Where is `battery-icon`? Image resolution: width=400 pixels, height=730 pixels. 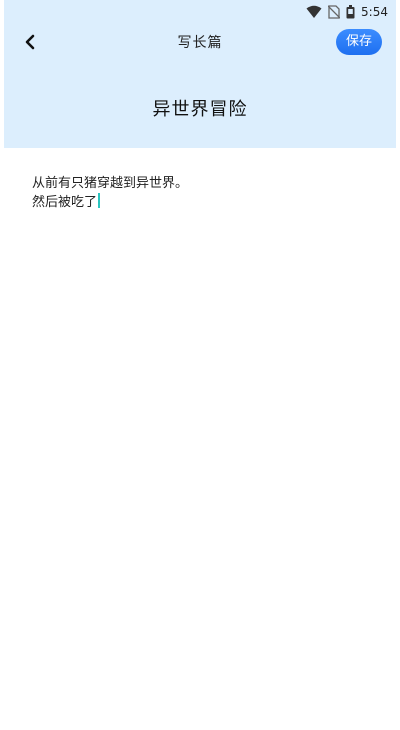
battery-icon is located at coordinates (350, 12).